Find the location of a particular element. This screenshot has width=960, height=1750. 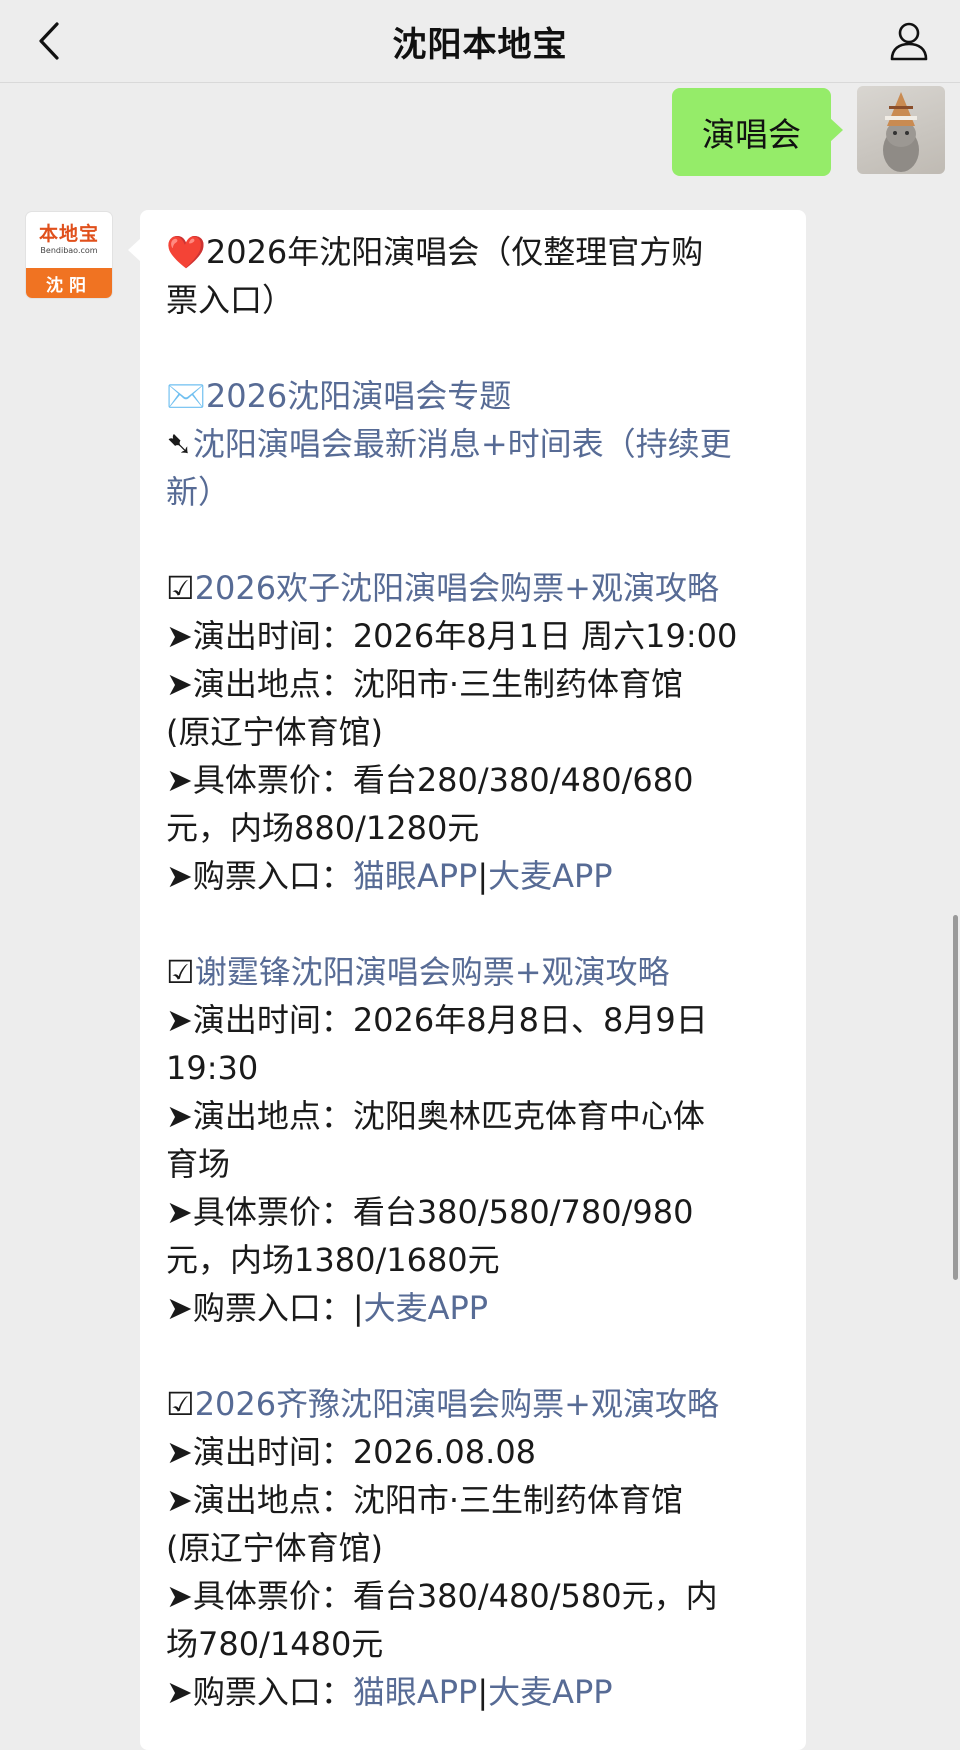

user-avatar is located at coordinates (901, 130).